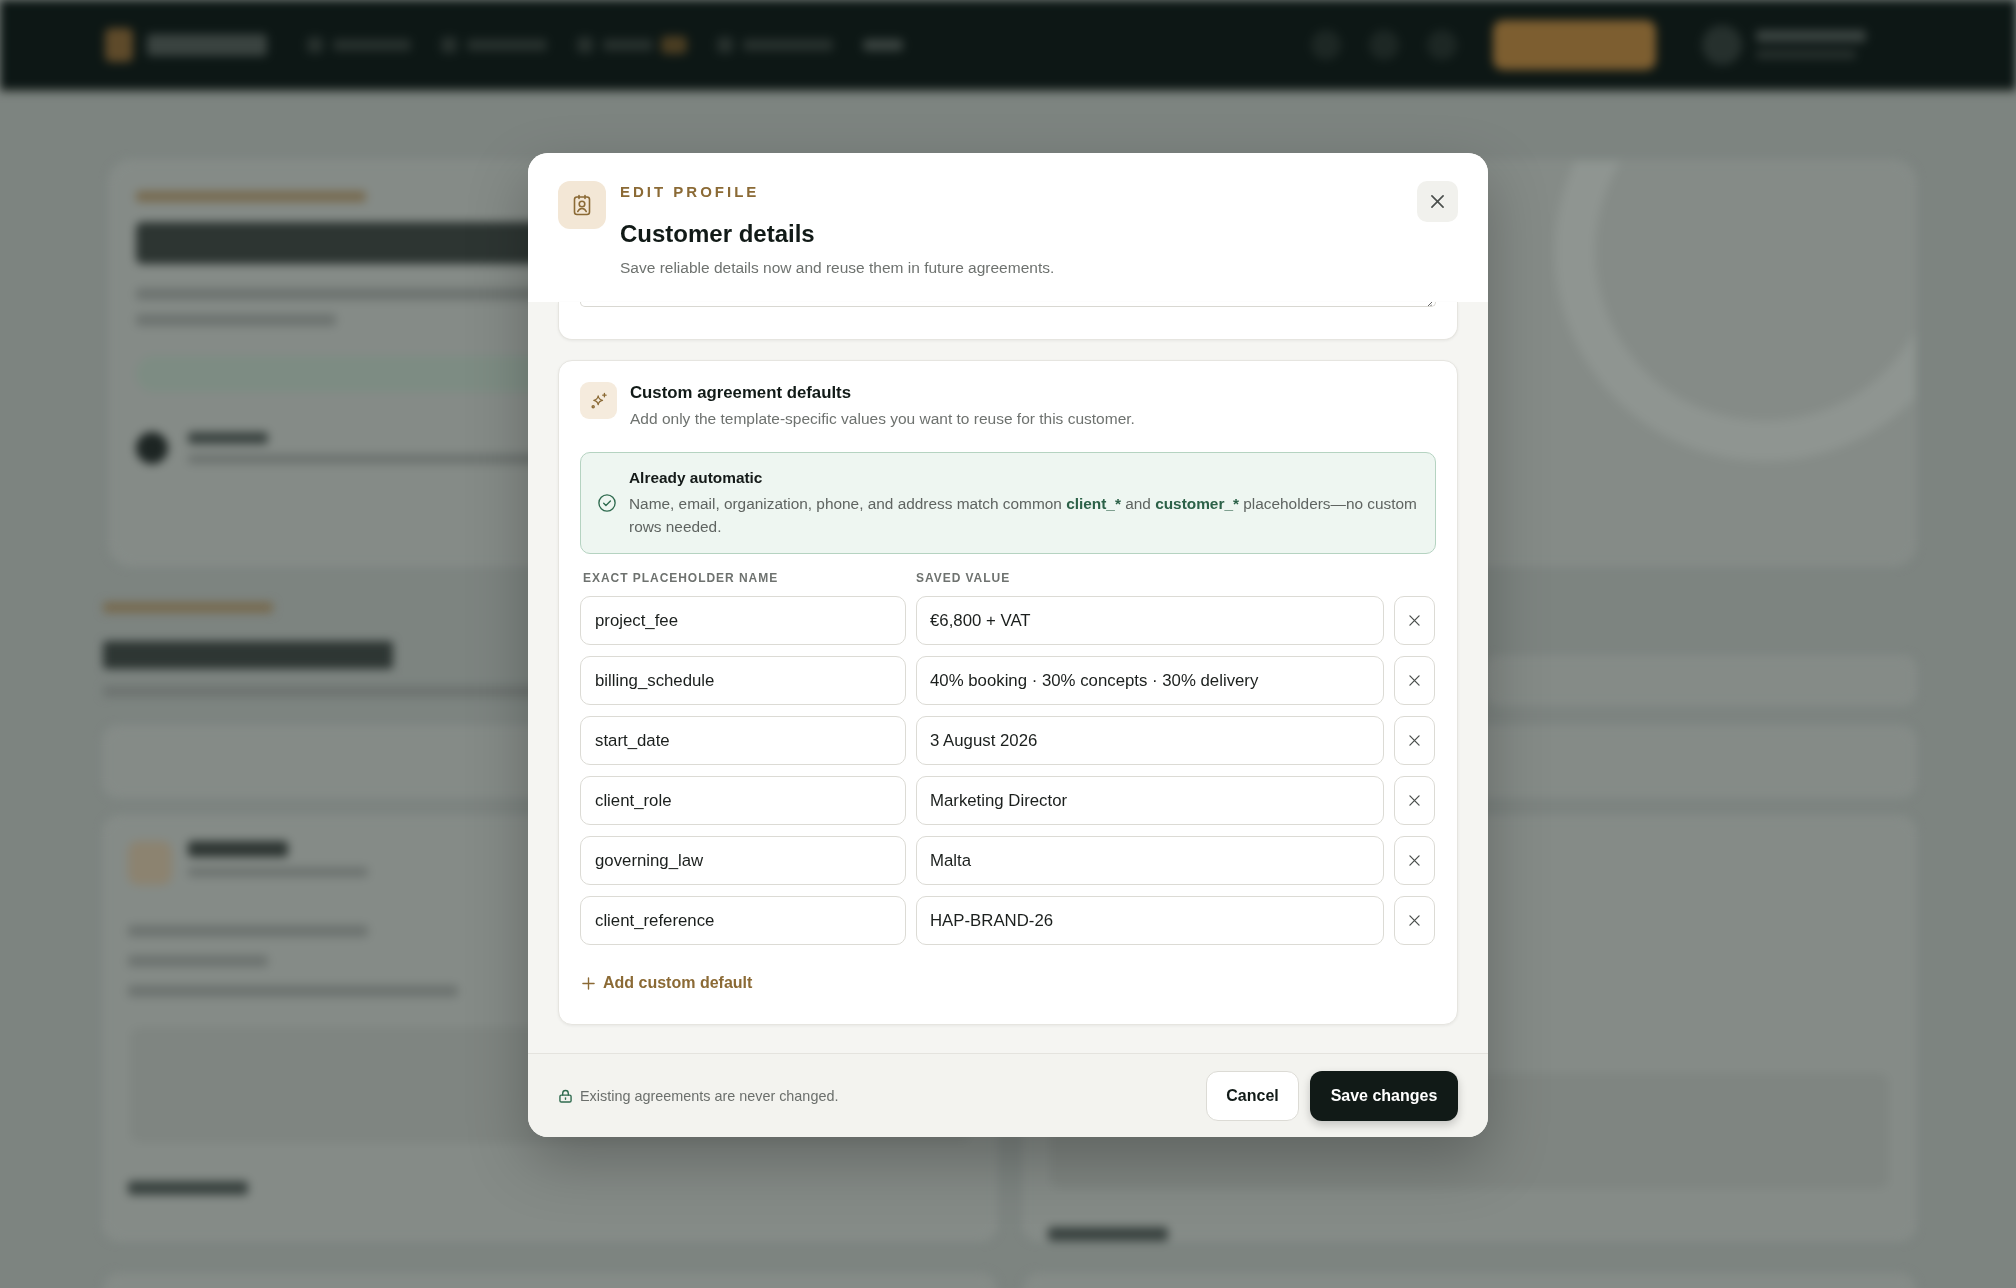  What do you see at coordinates (1150, 800) in the screenshot?
I see `saved-value-field: Marketing Director` at bounding box center [1150, 800].